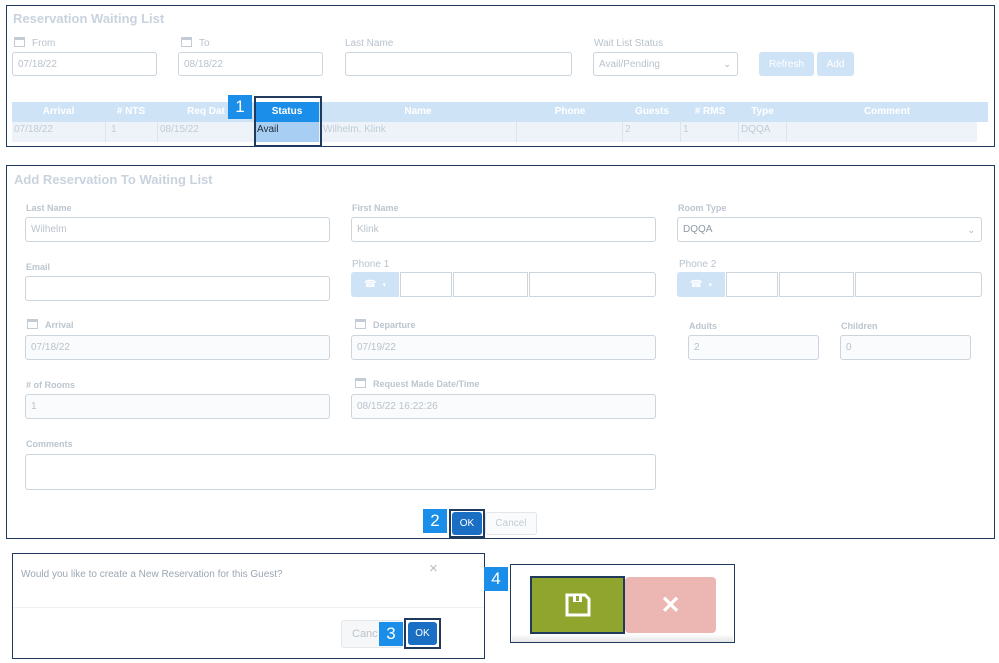 Image resolution: width=999 pixels, height=663 pixels. Describe the element at coordinates (628, 129) in the screenshot. I see `cell-guests: 2` at that location.